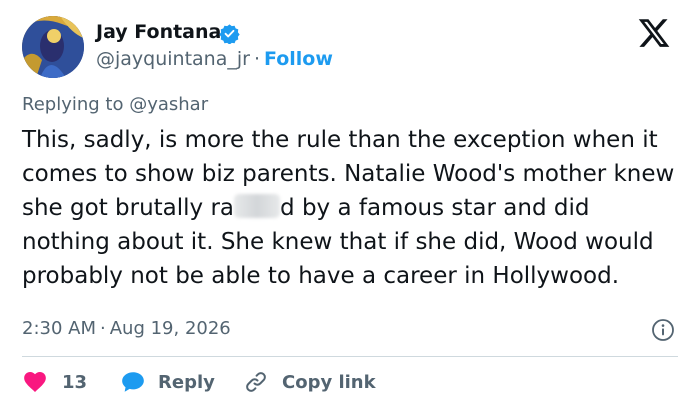 The image size is (700, 410). What do you see at coordinates (654, 33) in the screenshot?
I see `x-logo-icon` at bounding box center [654, 33].